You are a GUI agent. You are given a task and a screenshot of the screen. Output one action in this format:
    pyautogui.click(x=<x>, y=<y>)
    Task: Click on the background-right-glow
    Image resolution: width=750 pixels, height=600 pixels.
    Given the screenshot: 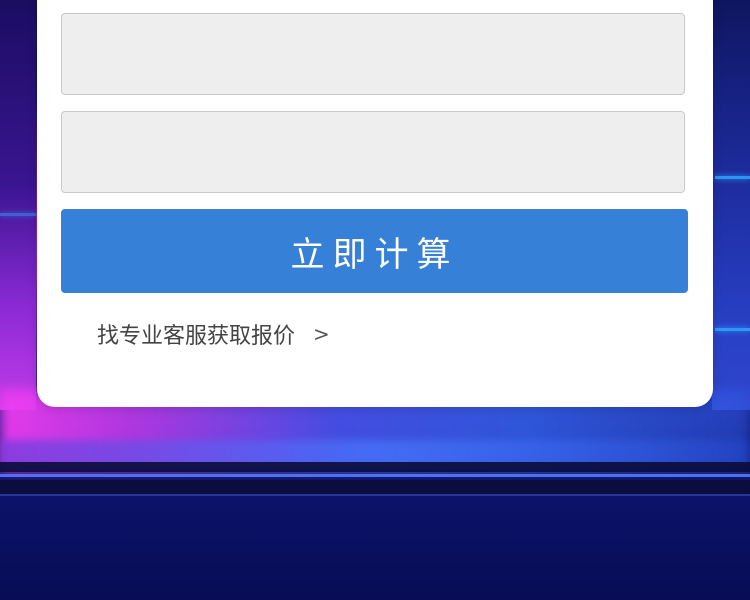 What is the action you would take?
    pyautogui.click(x=731, y=205)
    